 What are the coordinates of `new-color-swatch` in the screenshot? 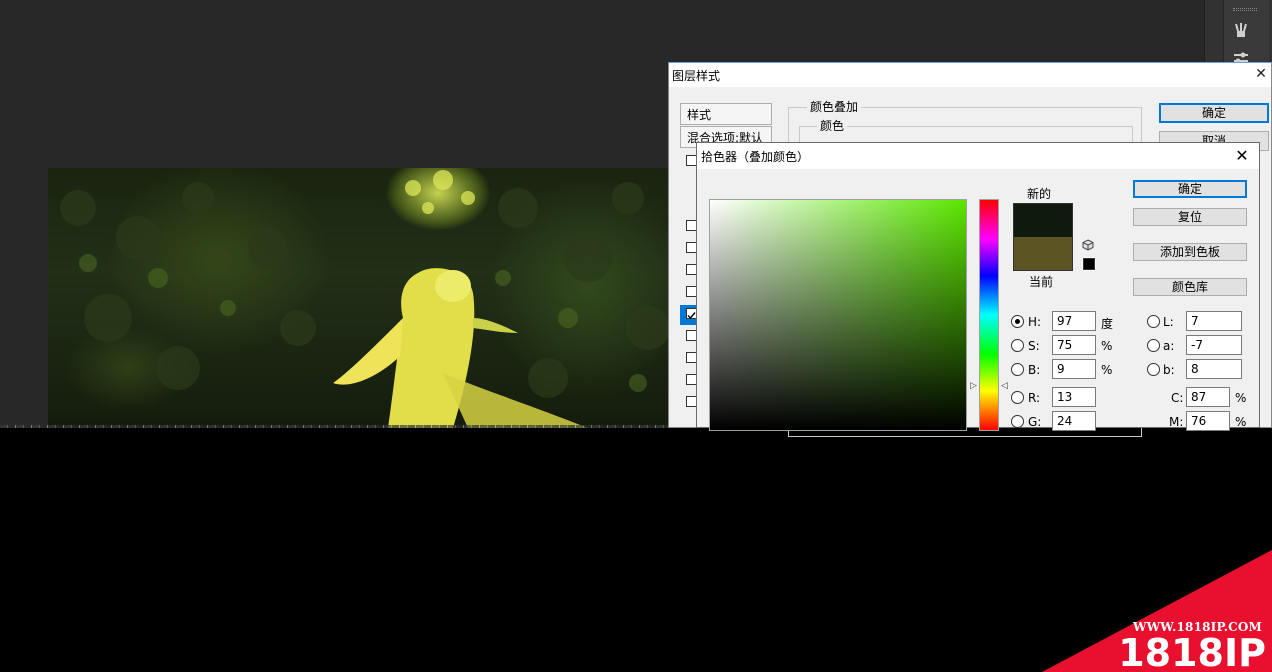 It's located at (1043, 220).